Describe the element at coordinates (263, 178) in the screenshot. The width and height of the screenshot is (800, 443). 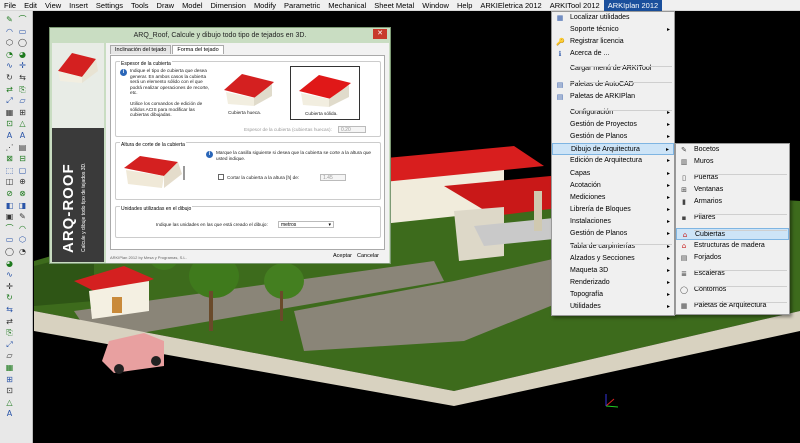
I see `cut-roof-label: Cortar la cubierta a la altura [h] de:` at that location.